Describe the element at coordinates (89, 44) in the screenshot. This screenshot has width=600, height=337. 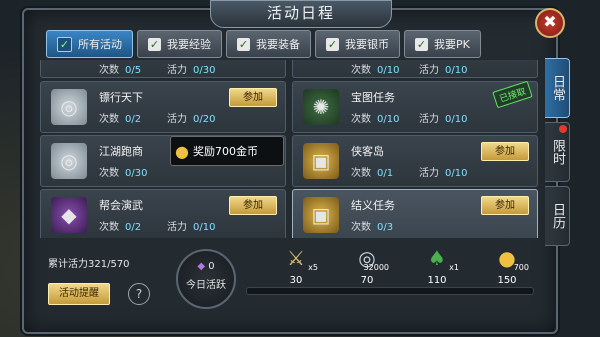
I see `tab-all-activities: ✓ 所有活动` at that location.